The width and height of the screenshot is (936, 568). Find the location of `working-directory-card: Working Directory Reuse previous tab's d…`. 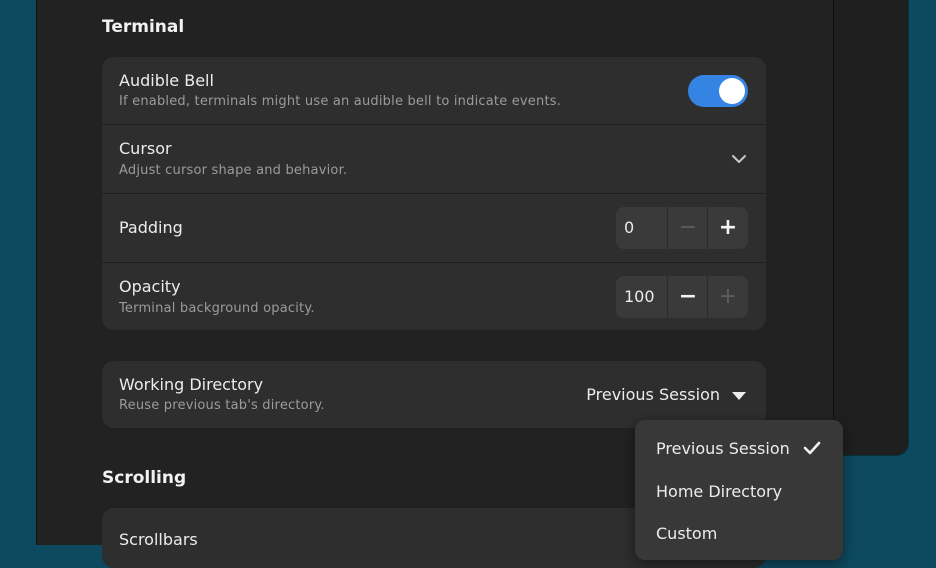

working-directory-card: Working Directory Reuse previous tab's d… is located at coordinates (434, 394).